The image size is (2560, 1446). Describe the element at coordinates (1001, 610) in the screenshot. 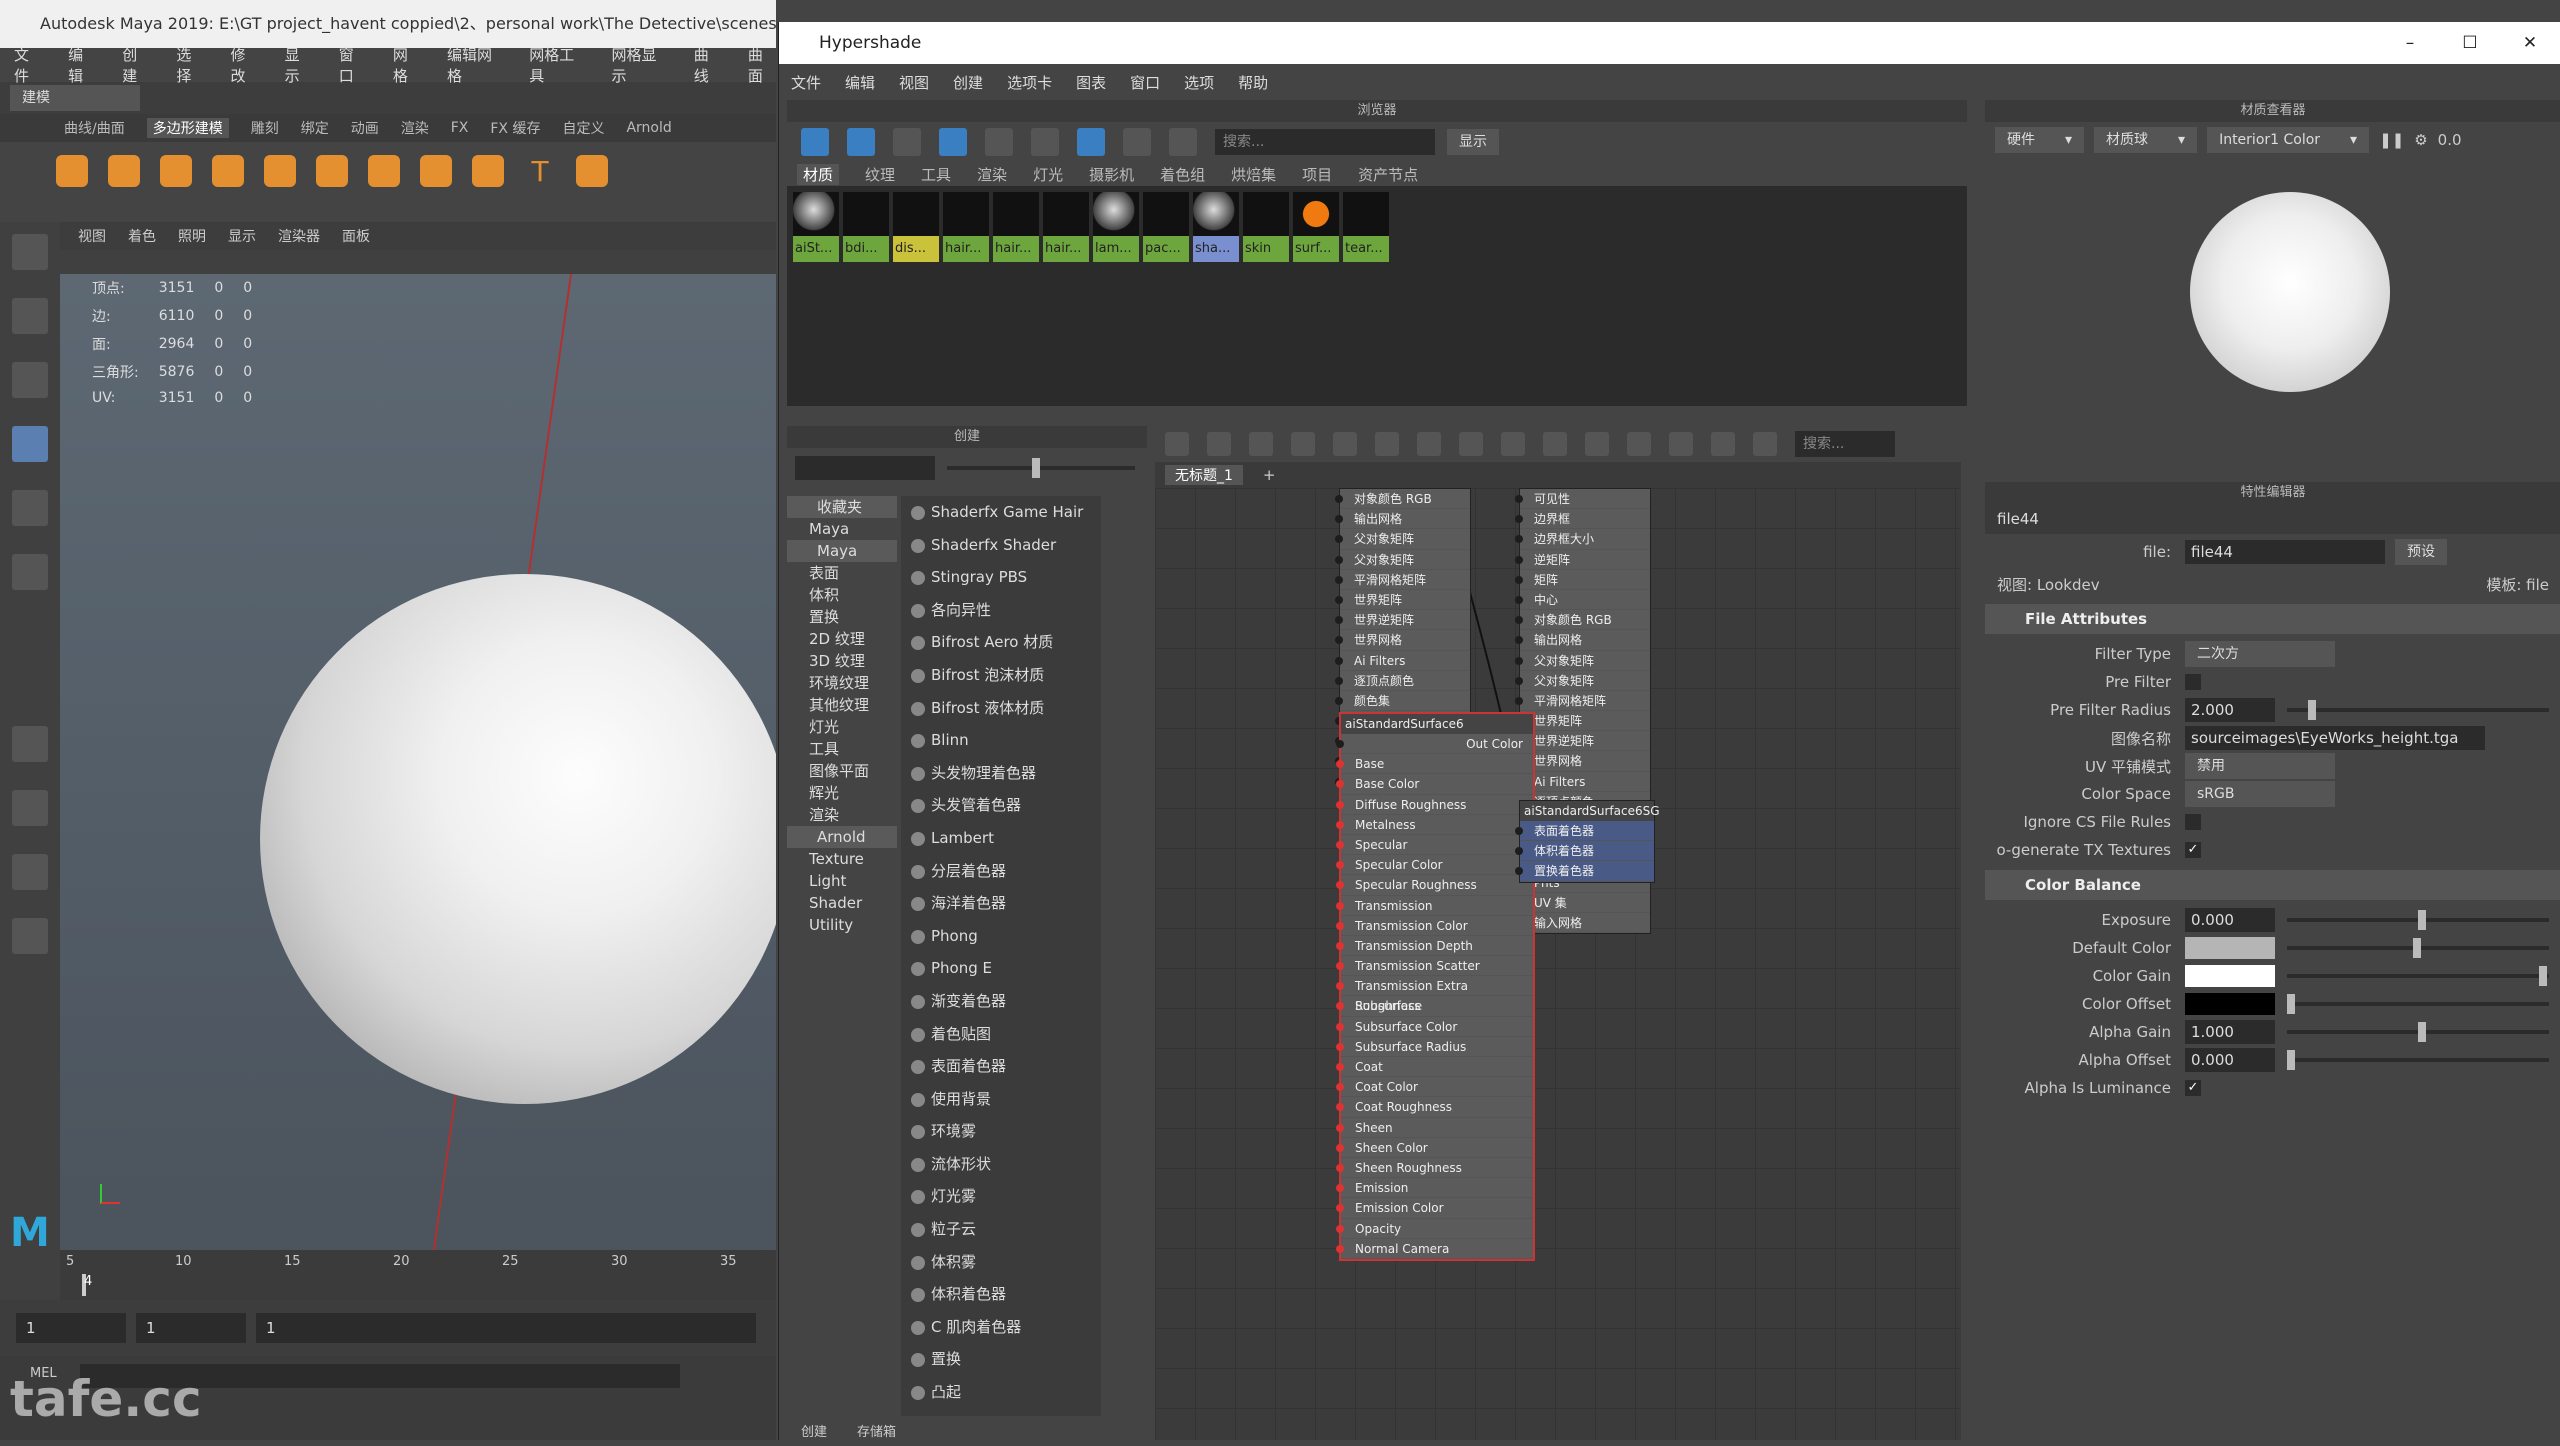

I see `create-node-item: 各向异性` at that location.